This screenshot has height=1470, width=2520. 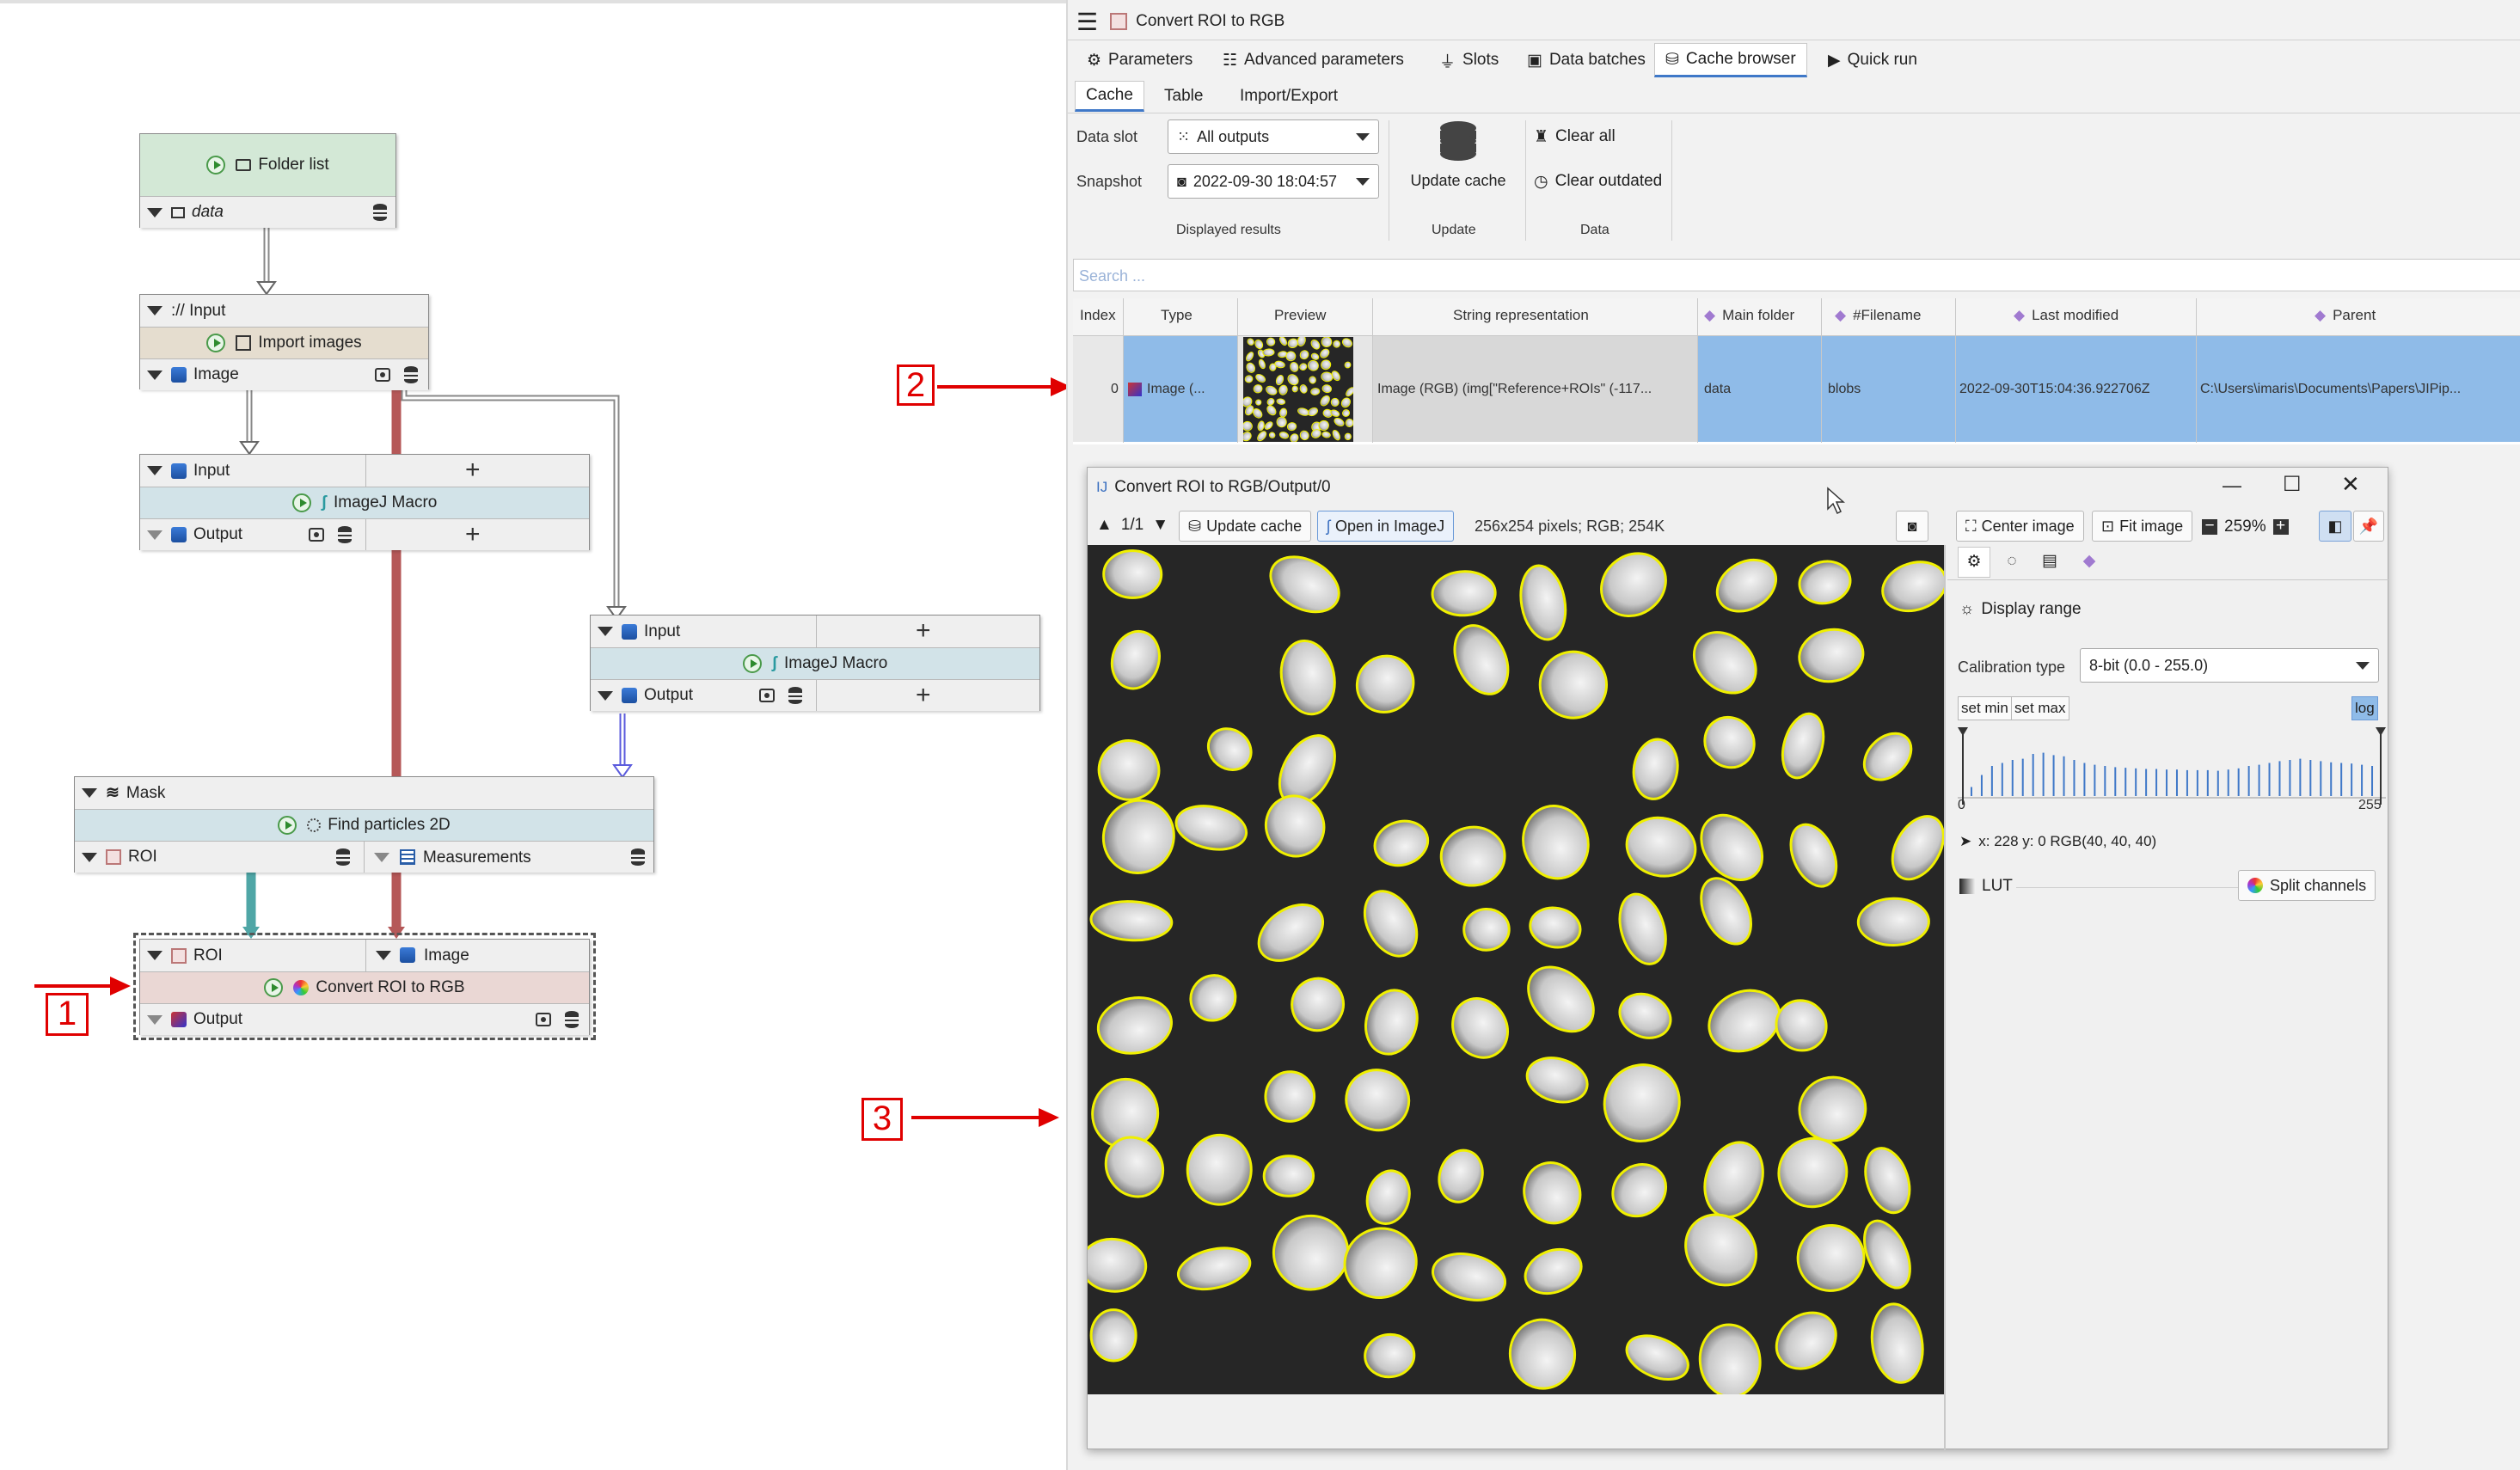 What do you see at coordinates (2210, 526) in the screenshot?
I see `zoom-out-icon: −` at bounding box center [2210, 526].